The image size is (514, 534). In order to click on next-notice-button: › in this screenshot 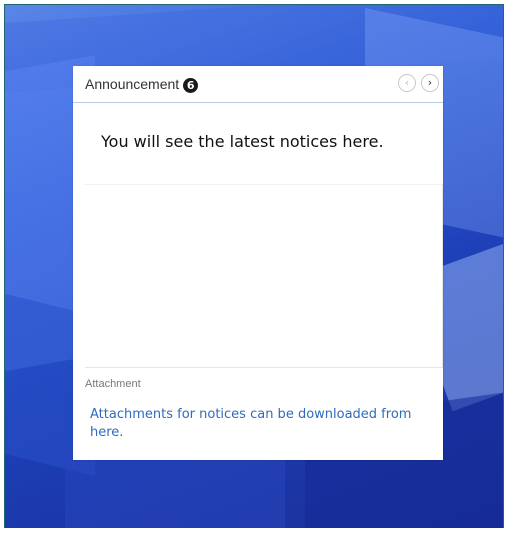, I will do `click(430, 83)`.